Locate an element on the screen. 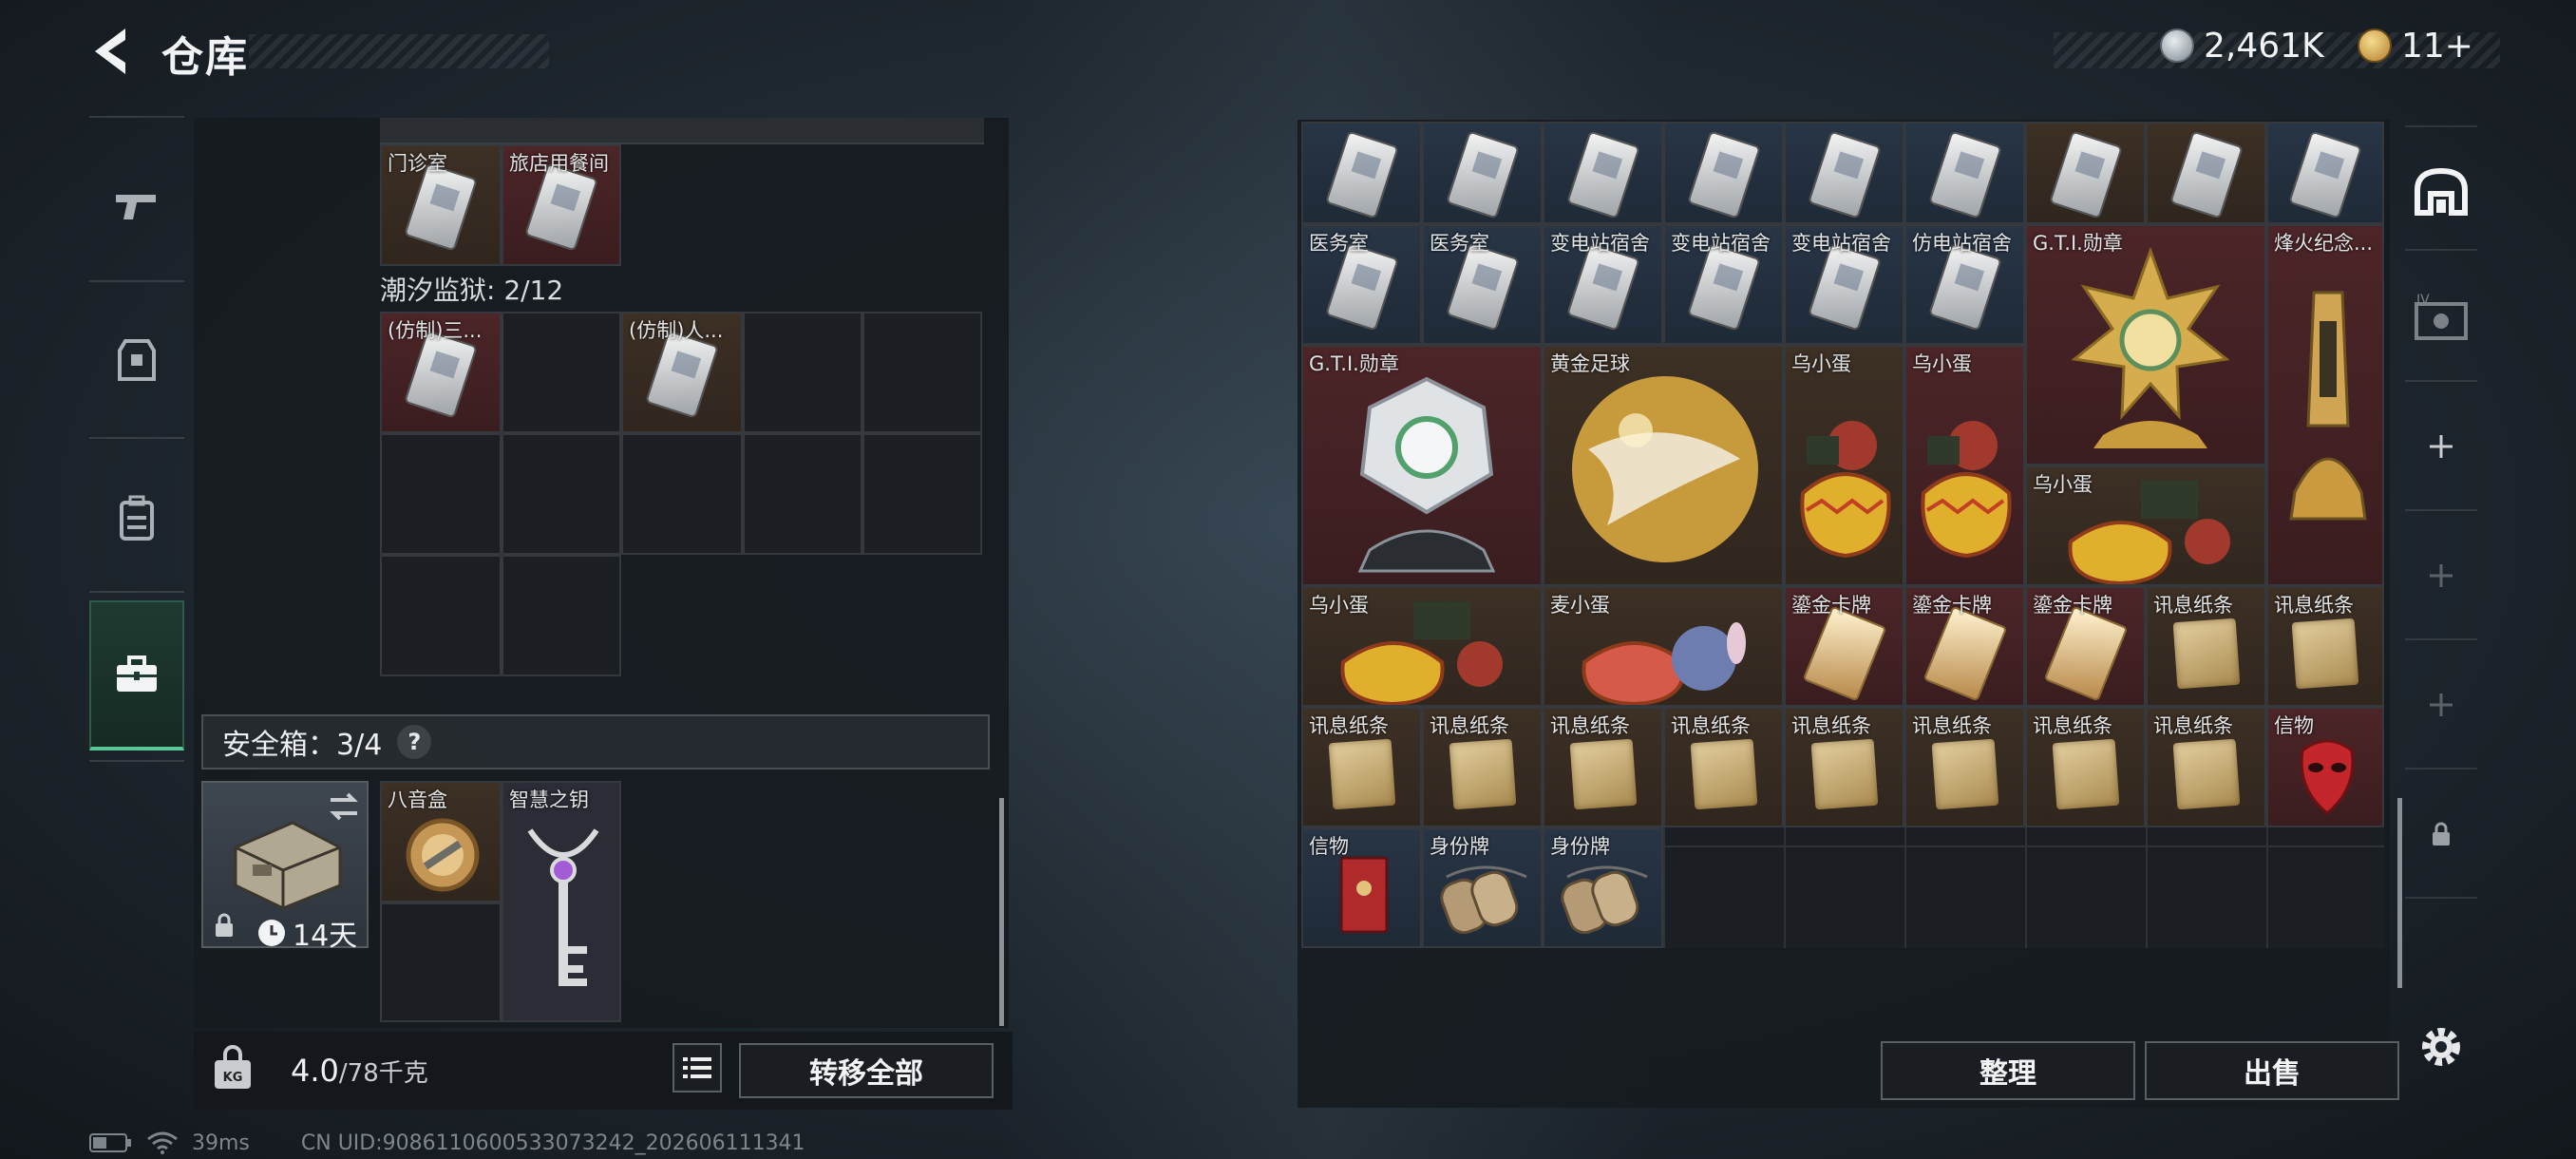 This screenshot has width=2576, height=1159. gold-currency: 11+ is located at coordinates (2415, 45).